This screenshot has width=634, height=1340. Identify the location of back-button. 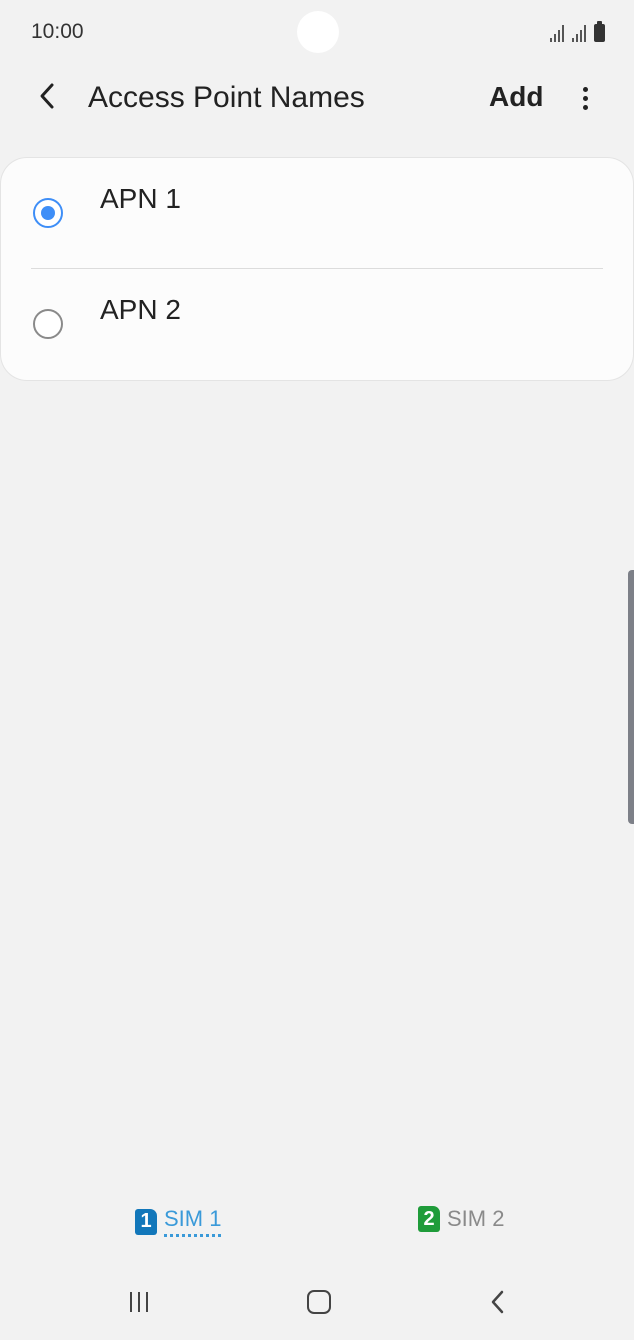
(48, 96).